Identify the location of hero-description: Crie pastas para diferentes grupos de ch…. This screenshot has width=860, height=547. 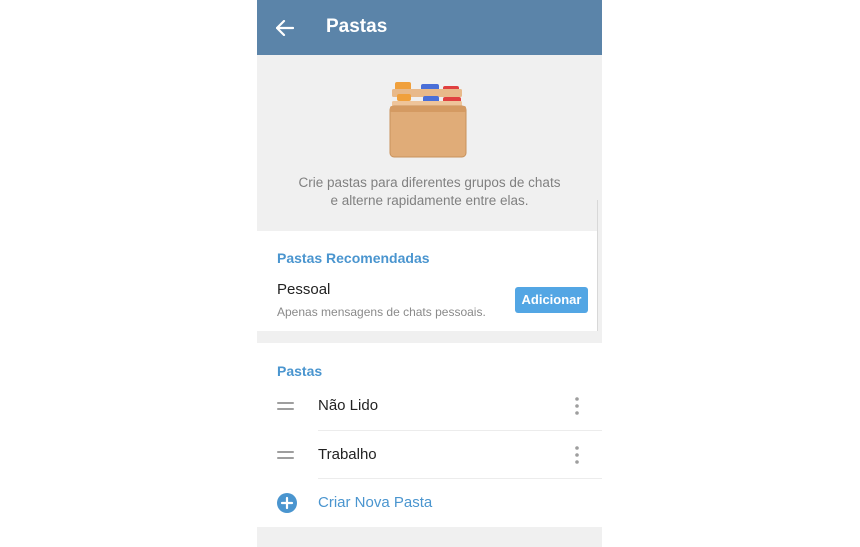
(429, 192).